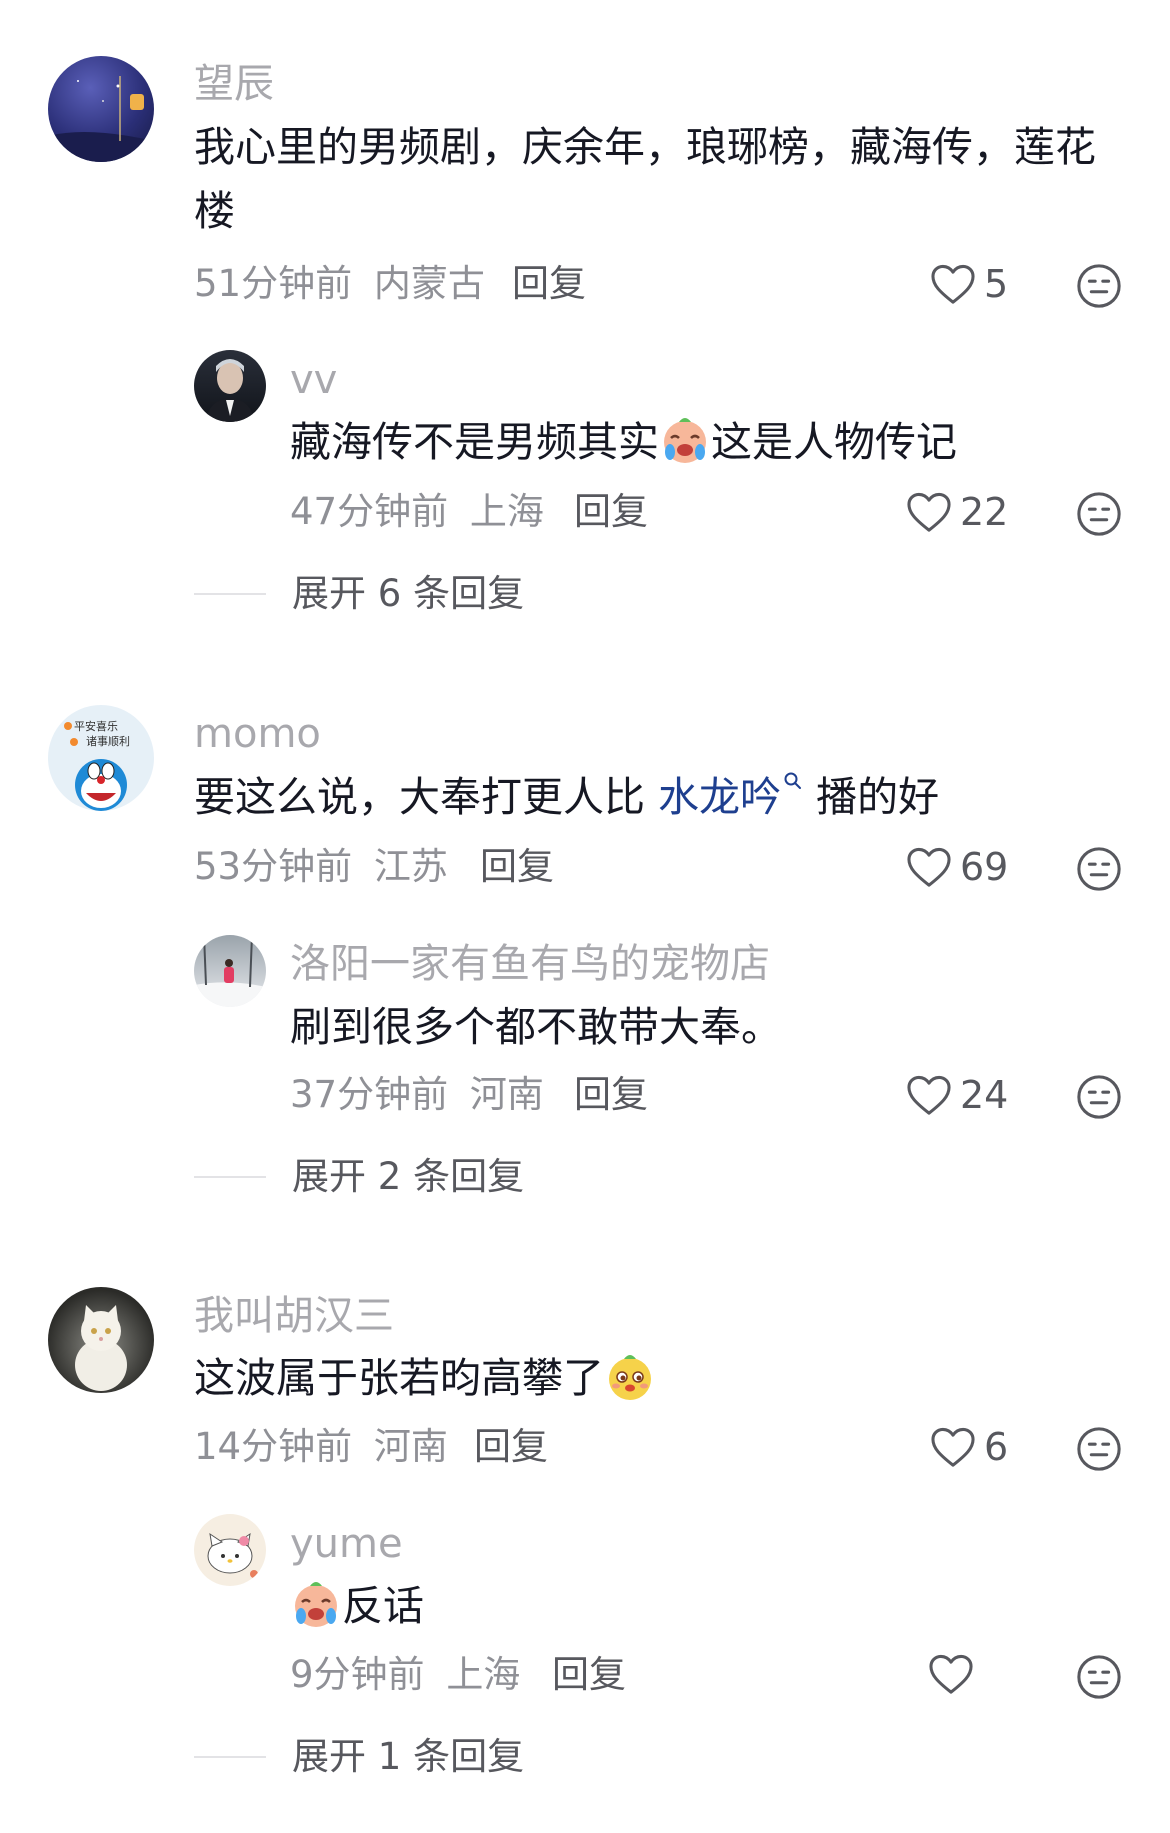 The width and height of the screenshot is (1170, 1833). Describe the element at coordinates (257, 734) in the screenshot. I see `username: momo` at that location.